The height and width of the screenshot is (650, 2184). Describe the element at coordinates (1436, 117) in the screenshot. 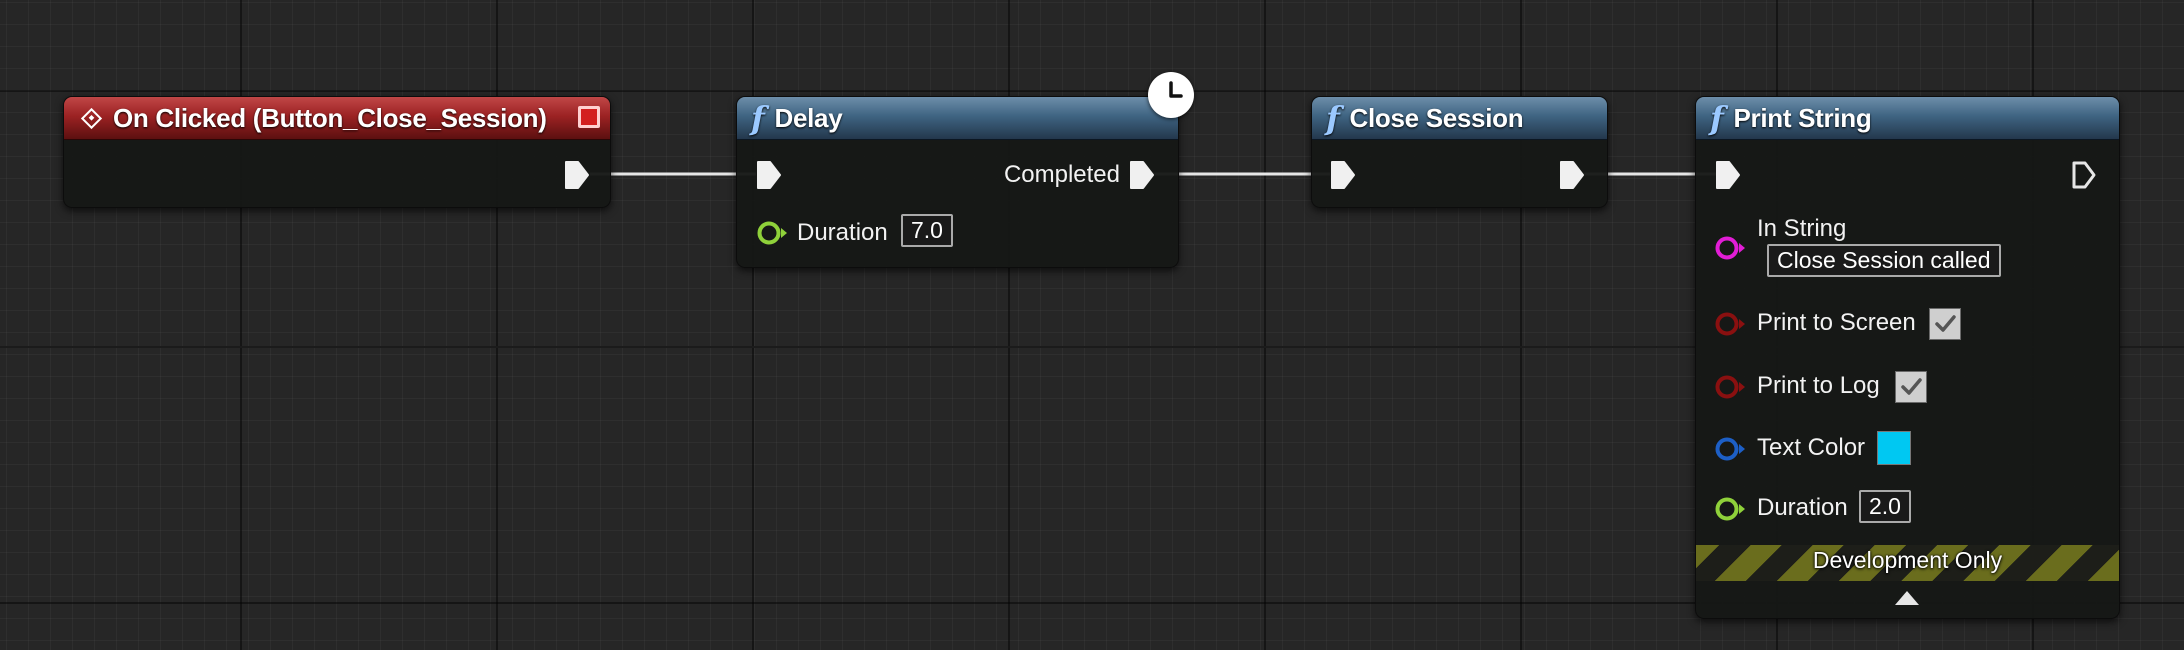

I see `node-title: Close Session` at that location.